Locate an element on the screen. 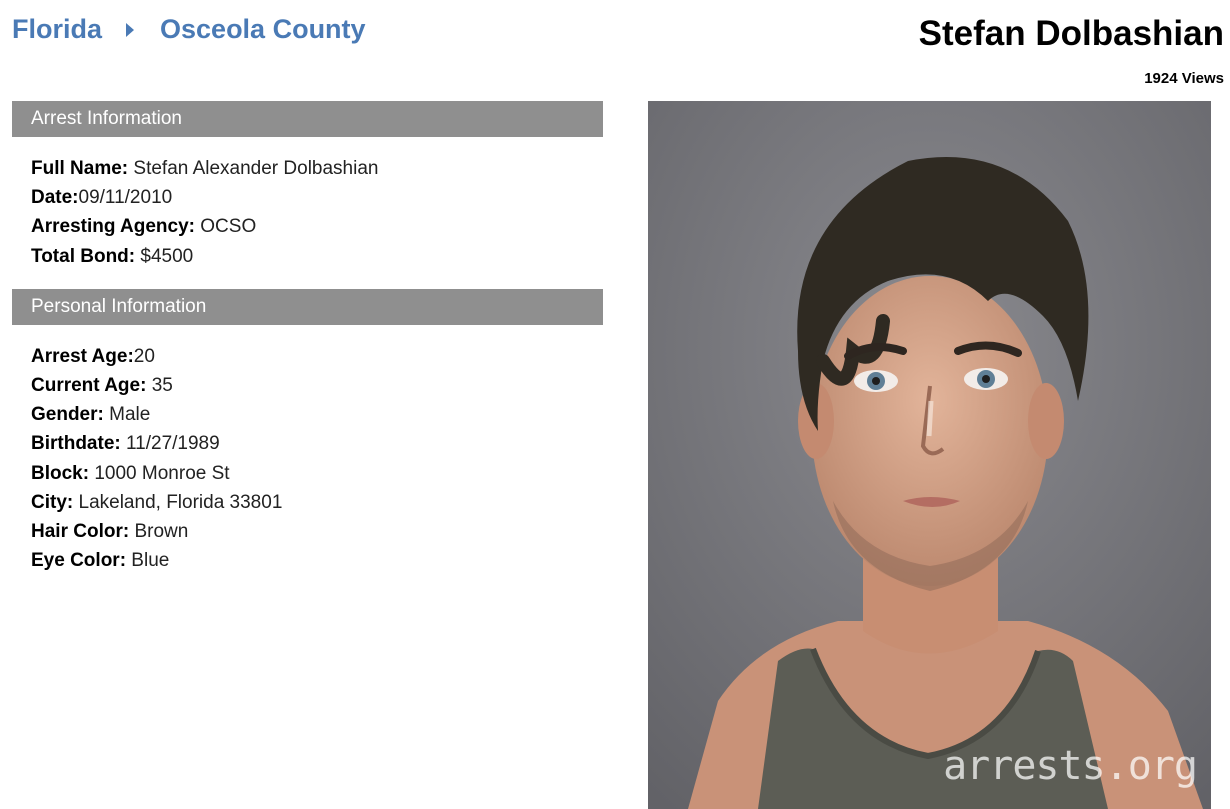 This screenshot has height=809, width=1230. field-arrest-age: Arrest Age:20 is located at coordinates (317, 356).